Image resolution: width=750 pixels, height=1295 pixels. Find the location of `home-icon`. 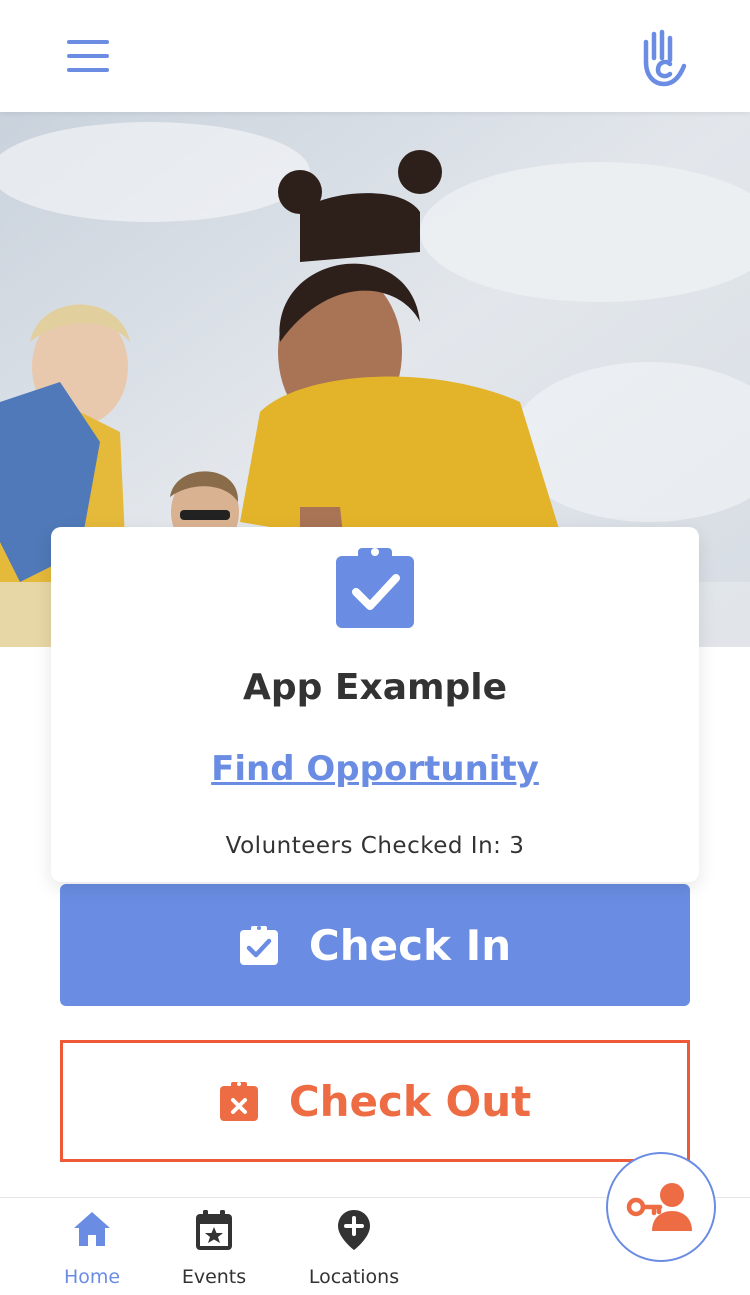

home-icon is located at coordinates (92, 1229).